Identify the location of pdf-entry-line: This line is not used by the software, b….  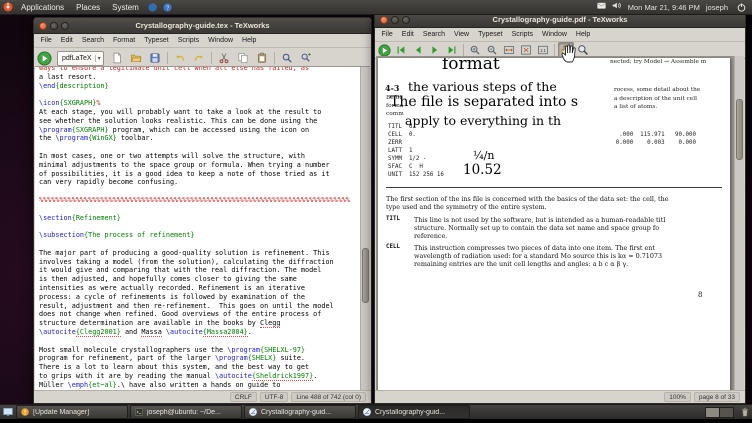
(540, 220).